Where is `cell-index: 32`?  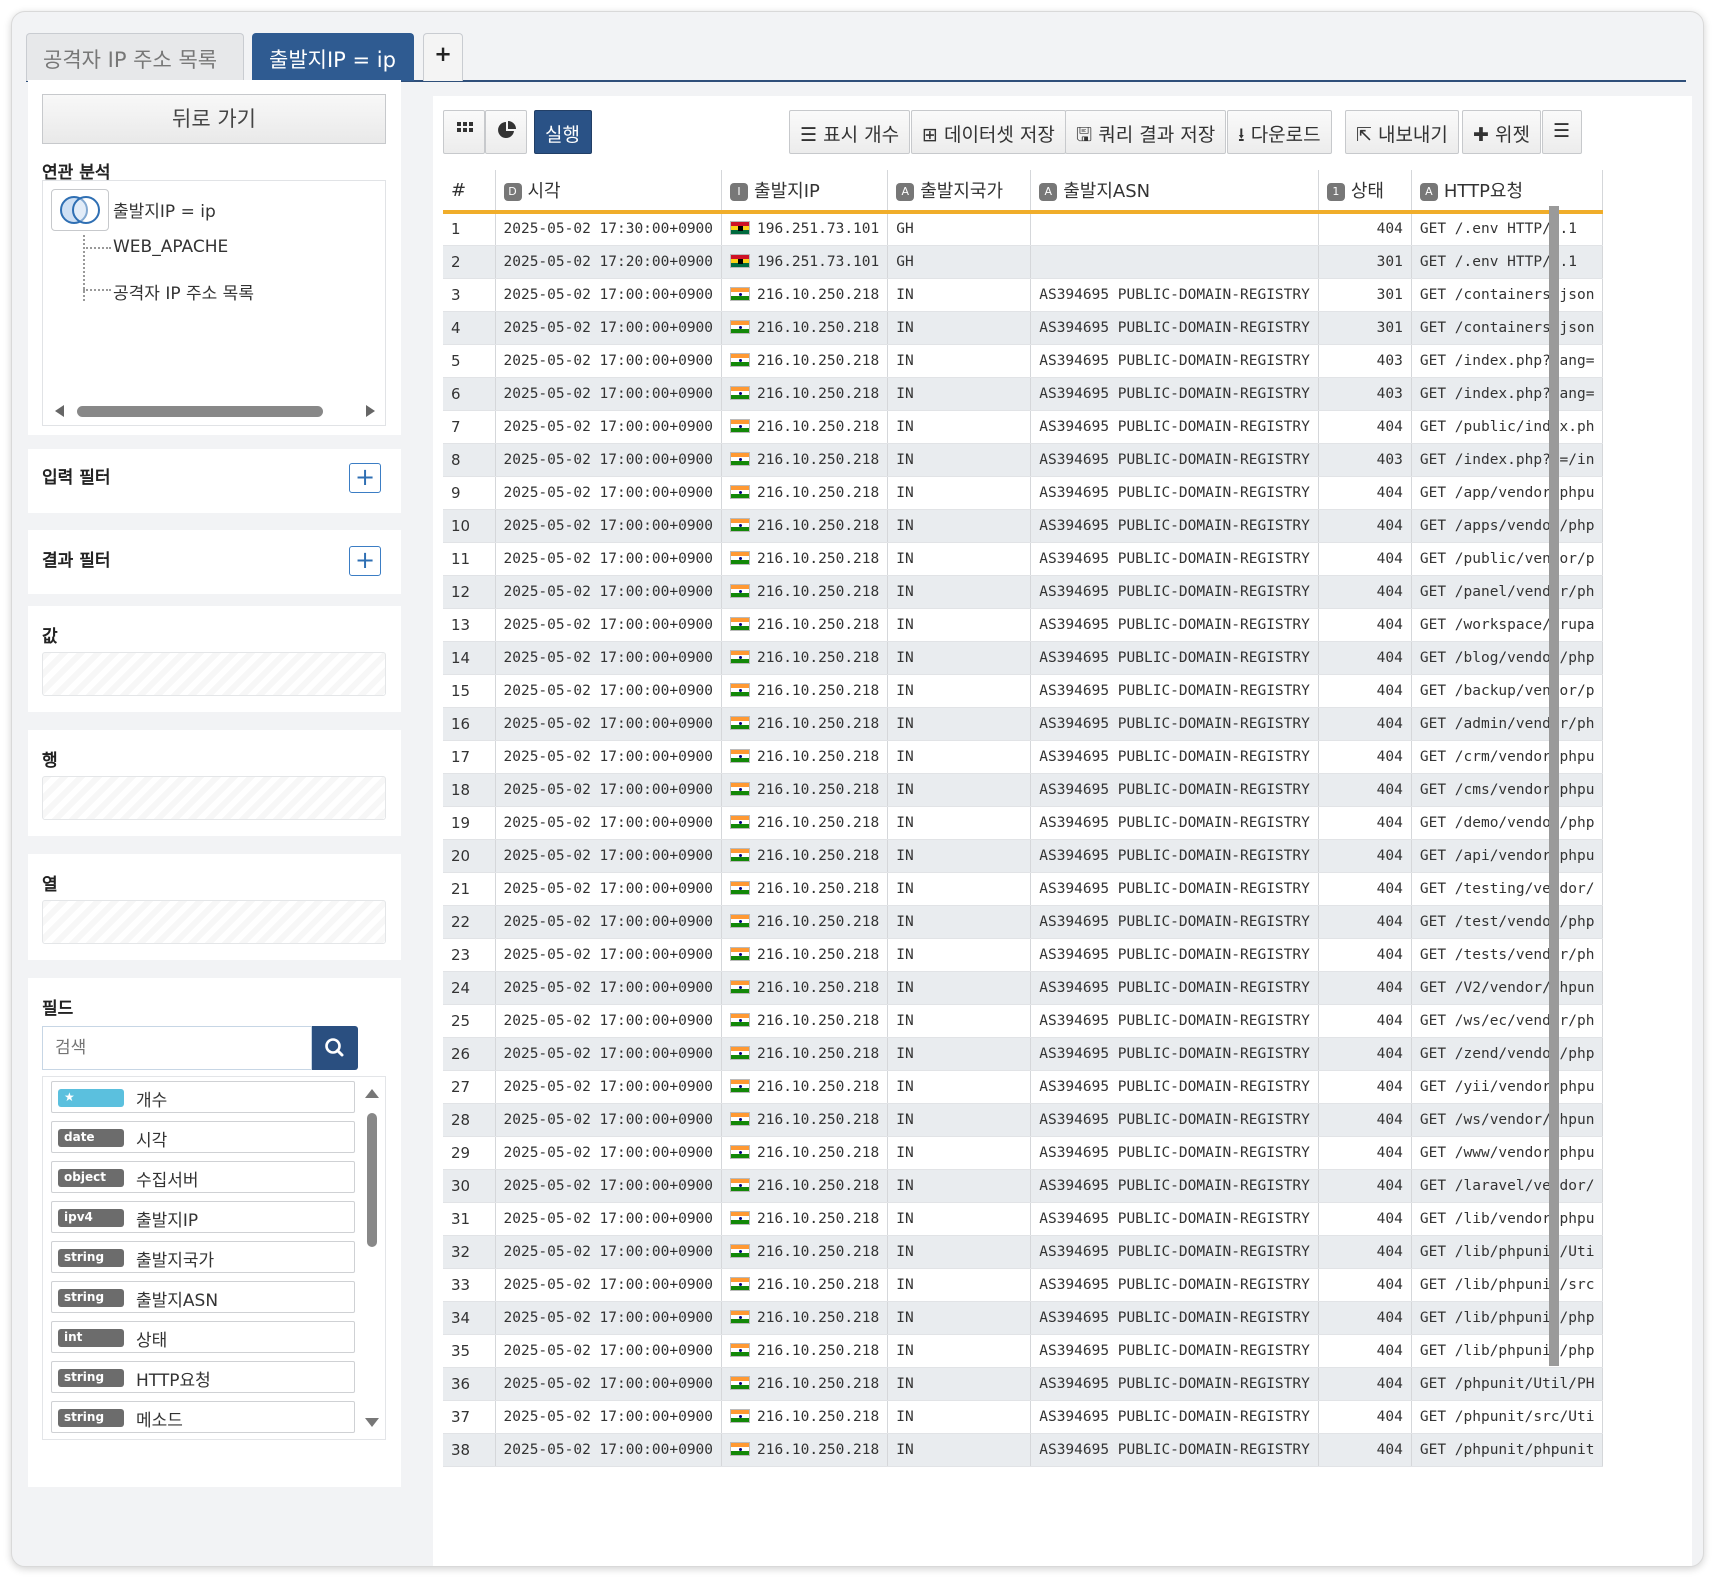 cell-index: 32 is located at coordinates (469, 1252).